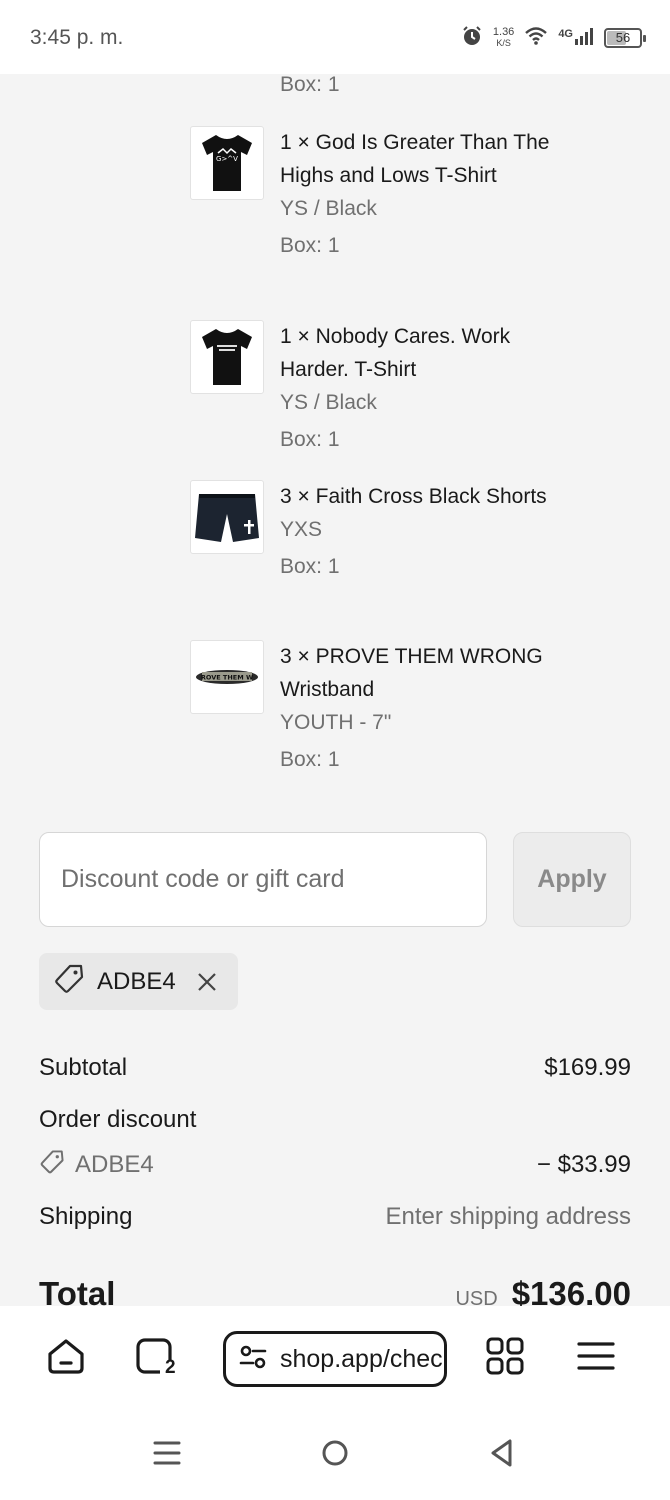 Image resolution: width=670 pixels, height=1500 pixels. What do you see at coordinates (227, 517) in the screenshot?
I see `shorts-icon` at bounding box center [227, 517].